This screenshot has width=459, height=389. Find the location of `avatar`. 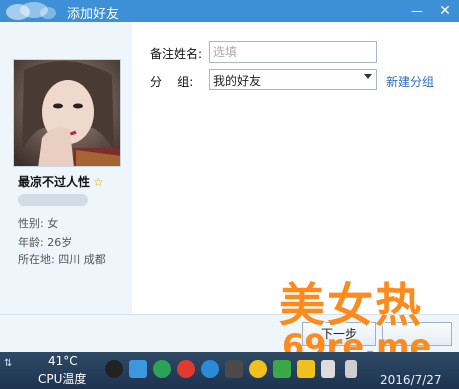

avatar is located at coordinates (67, 113).